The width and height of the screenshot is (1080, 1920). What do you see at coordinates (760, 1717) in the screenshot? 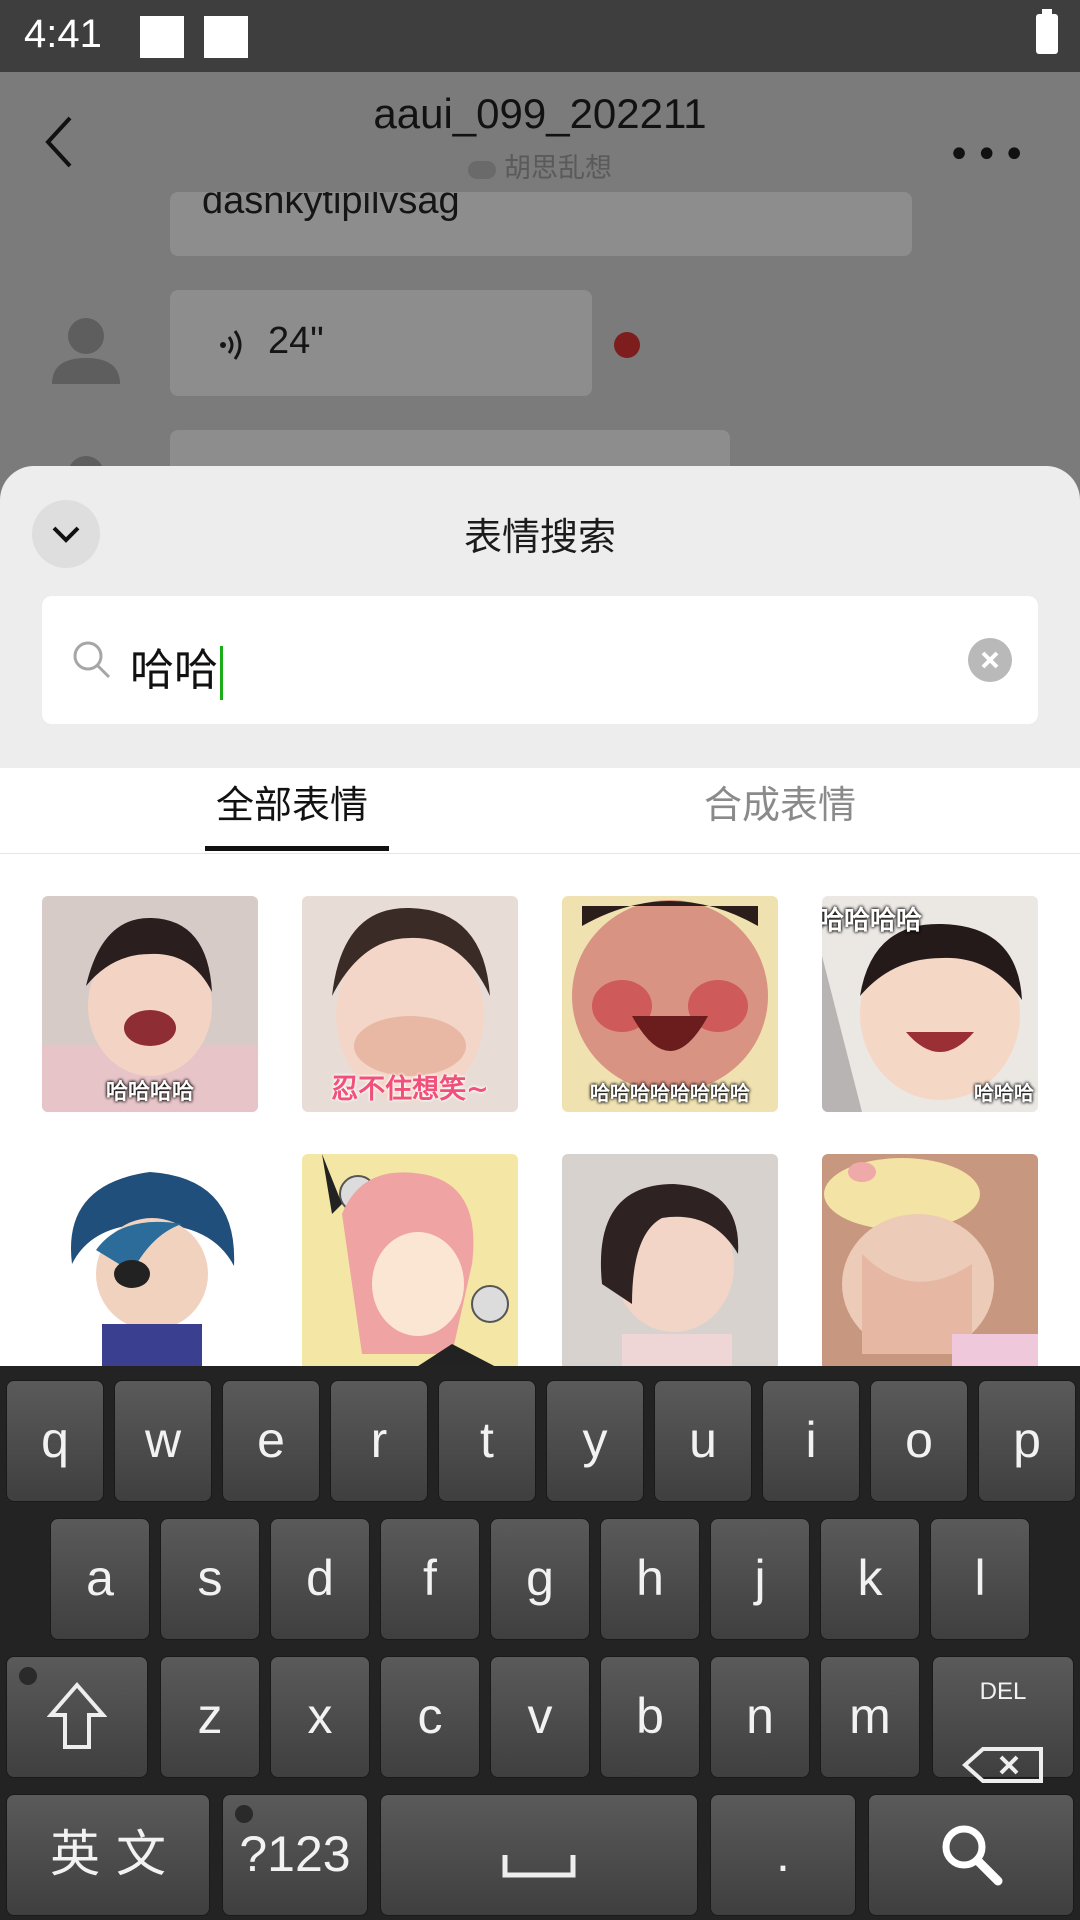
I see `key-n: n` at bounding box center [760, 1717].